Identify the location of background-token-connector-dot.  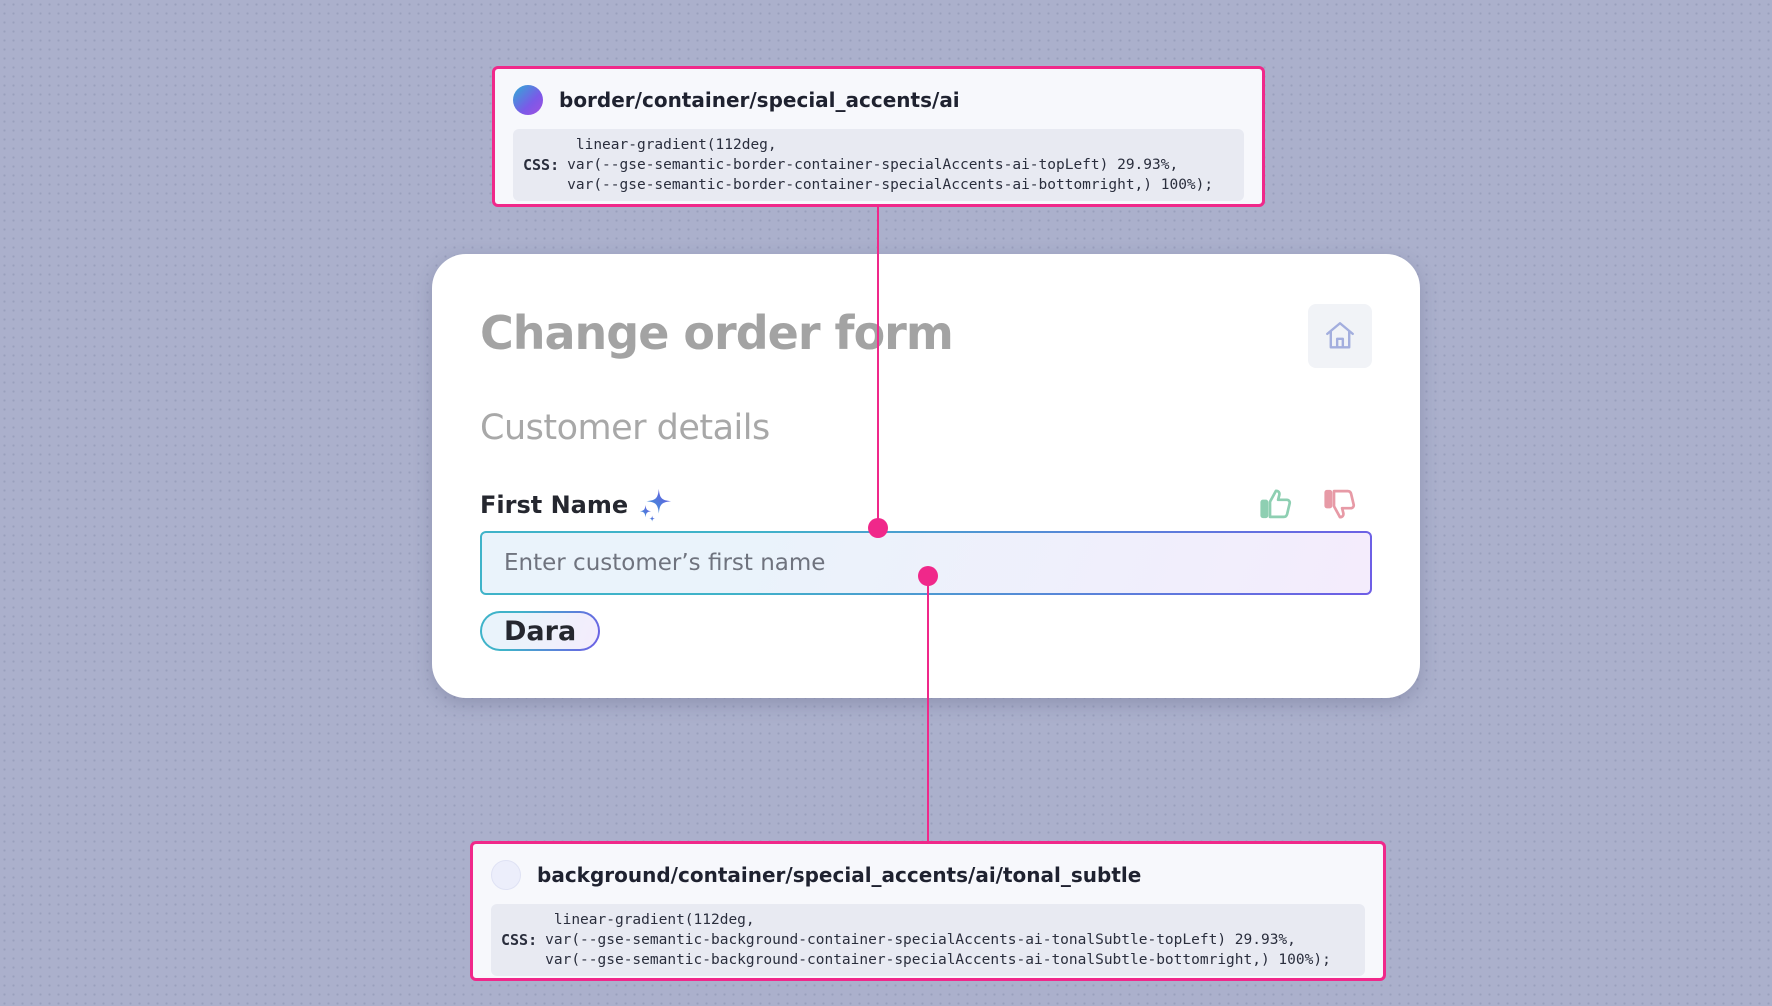
(928, 576).